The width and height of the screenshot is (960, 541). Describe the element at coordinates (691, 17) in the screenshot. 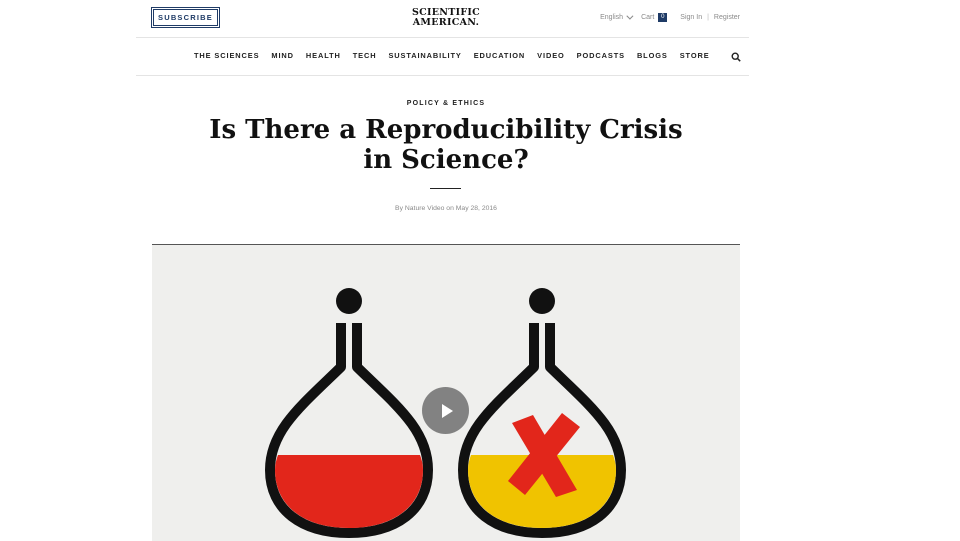

I see `sign-in-link: Sign In` at that location.